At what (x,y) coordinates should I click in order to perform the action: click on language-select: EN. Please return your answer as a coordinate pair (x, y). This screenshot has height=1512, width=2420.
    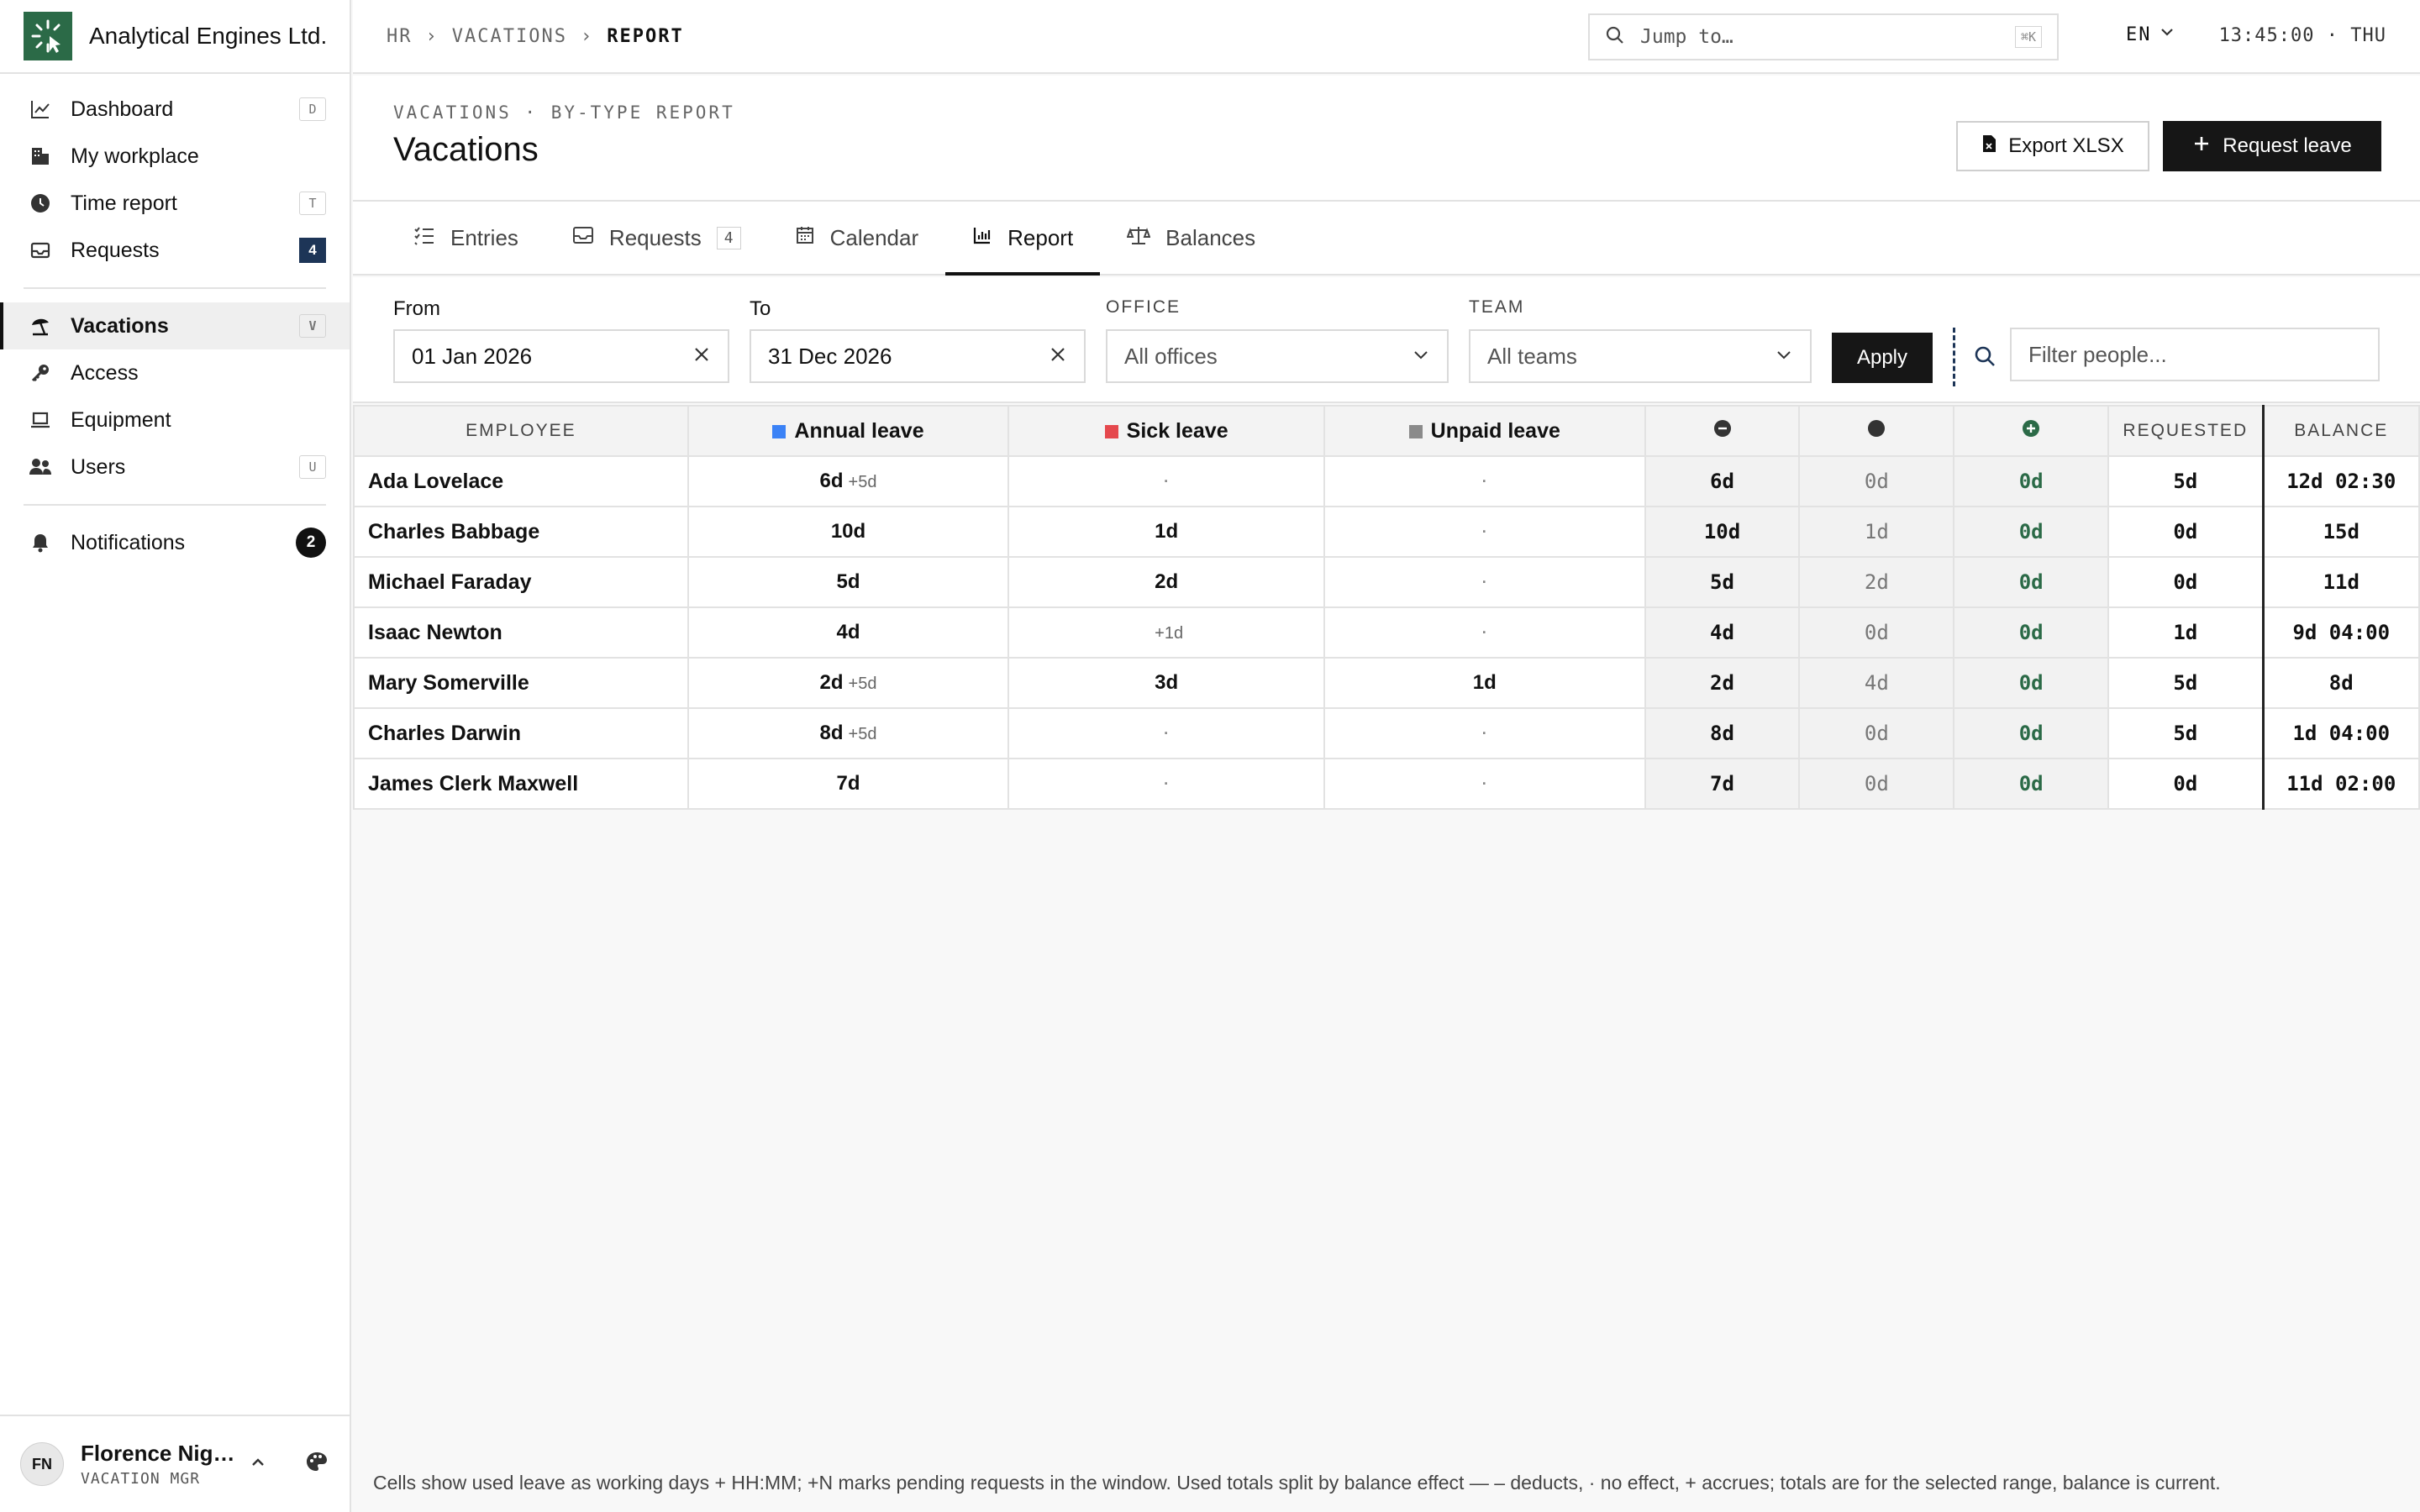
    Looking at the image, I should click on (2150, 34).